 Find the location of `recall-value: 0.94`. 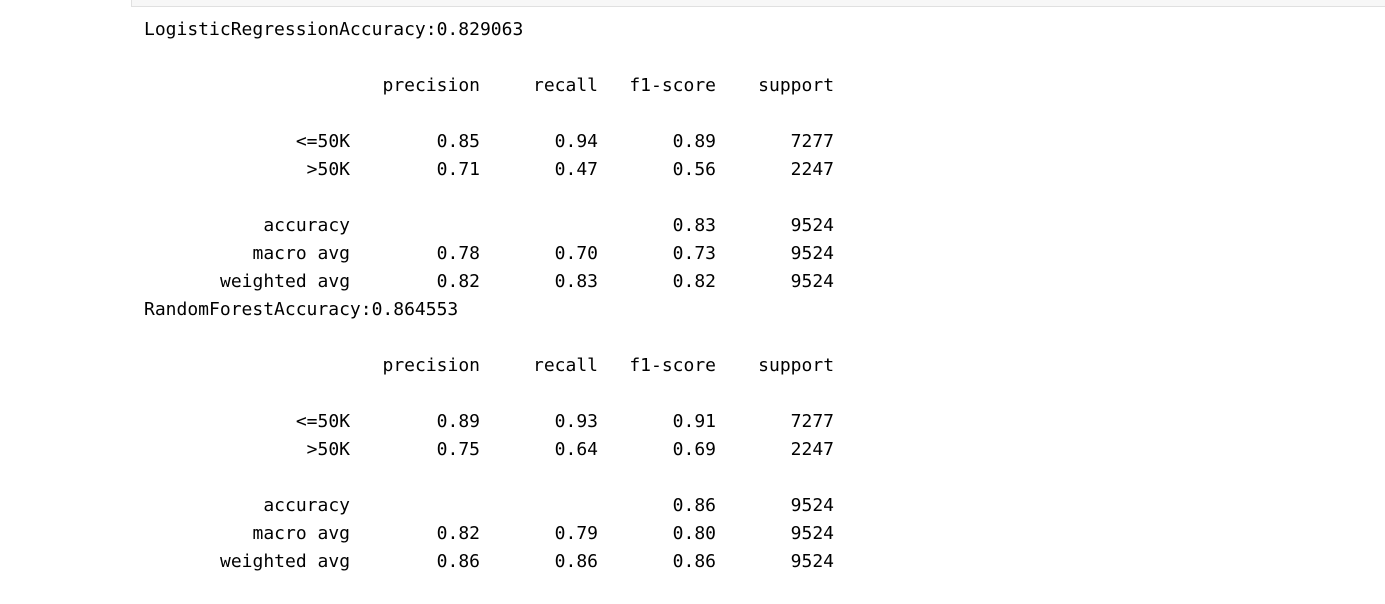

recall-value: 0.94 is located at coordinates (576, 141).